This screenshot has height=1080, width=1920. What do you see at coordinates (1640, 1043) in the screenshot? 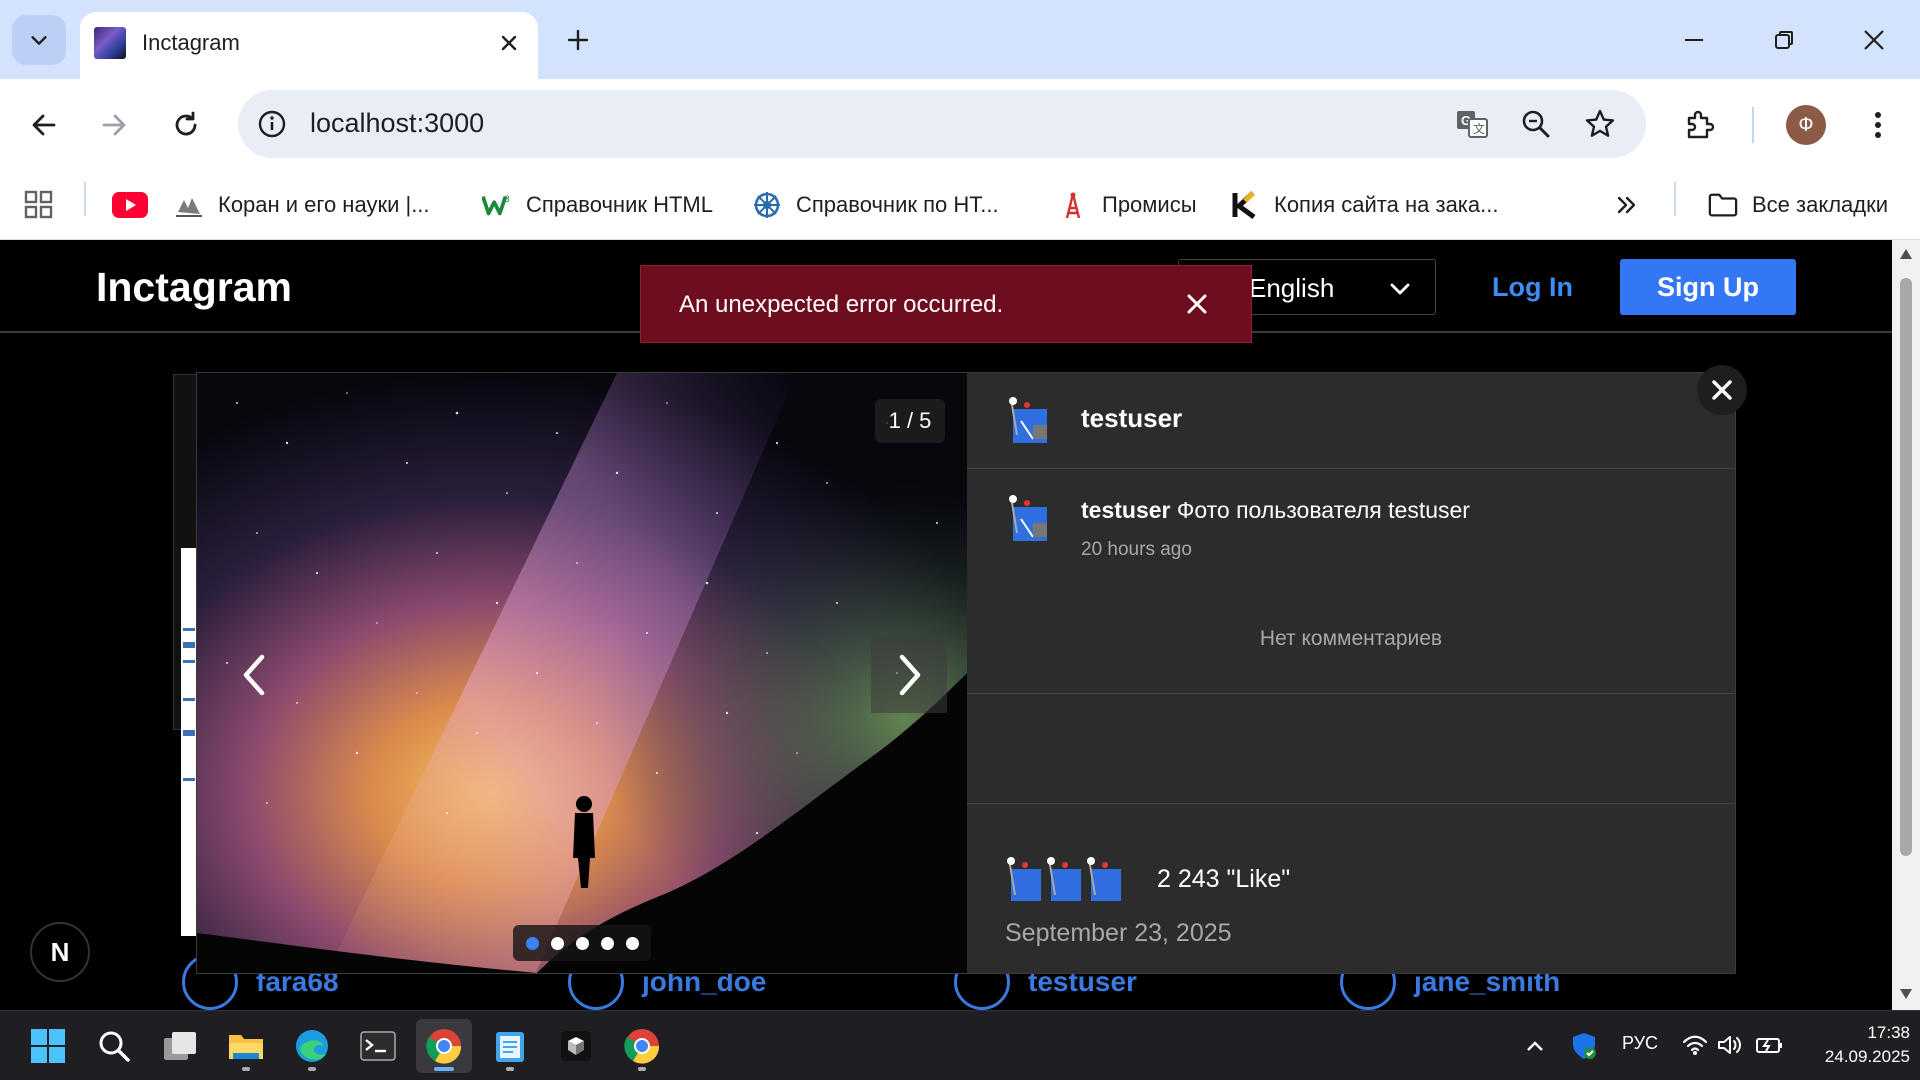
I see `input-language: РУС` at bounding box center [1640, 1043].